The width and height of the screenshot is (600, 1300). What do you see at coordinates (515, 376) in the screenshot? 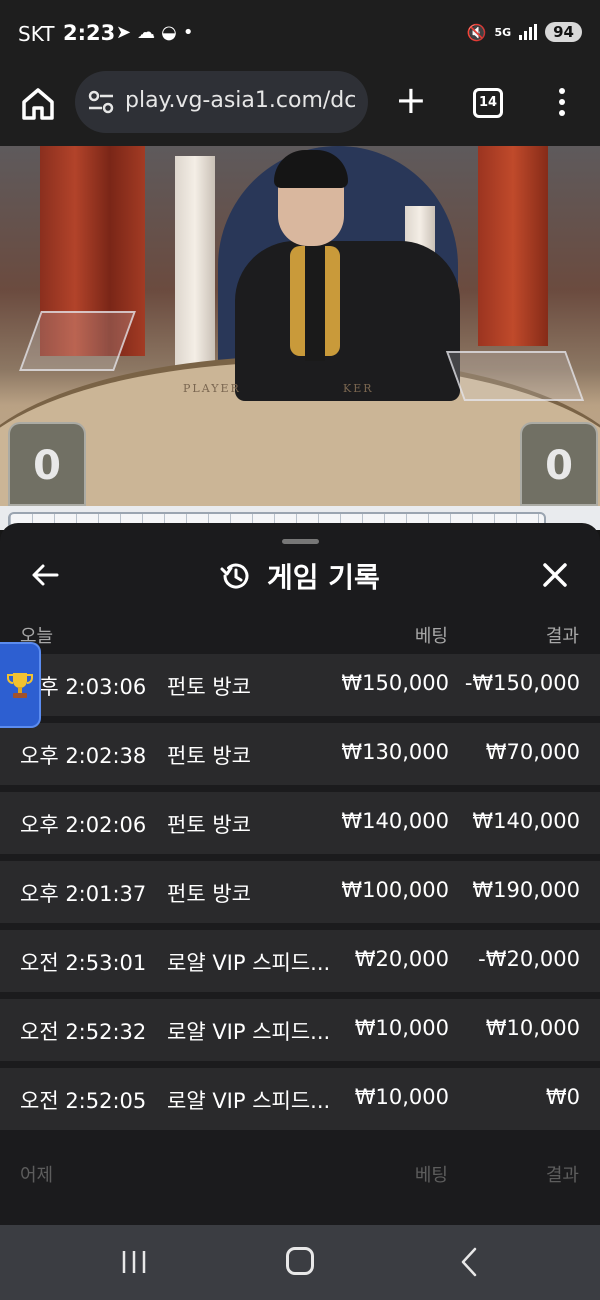
I see `card-shoe-right` at bounding box center [515, 376].